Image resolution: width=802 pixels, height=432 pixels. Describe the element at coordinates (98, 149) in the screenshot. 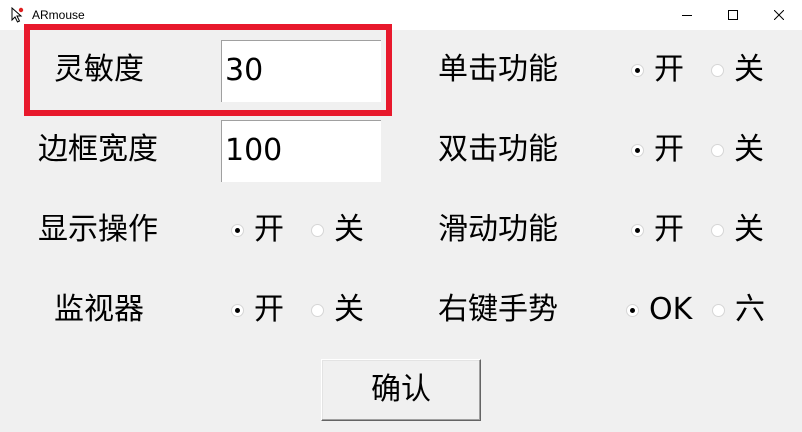

I see `border-width-label: 边框宽度` at that location.